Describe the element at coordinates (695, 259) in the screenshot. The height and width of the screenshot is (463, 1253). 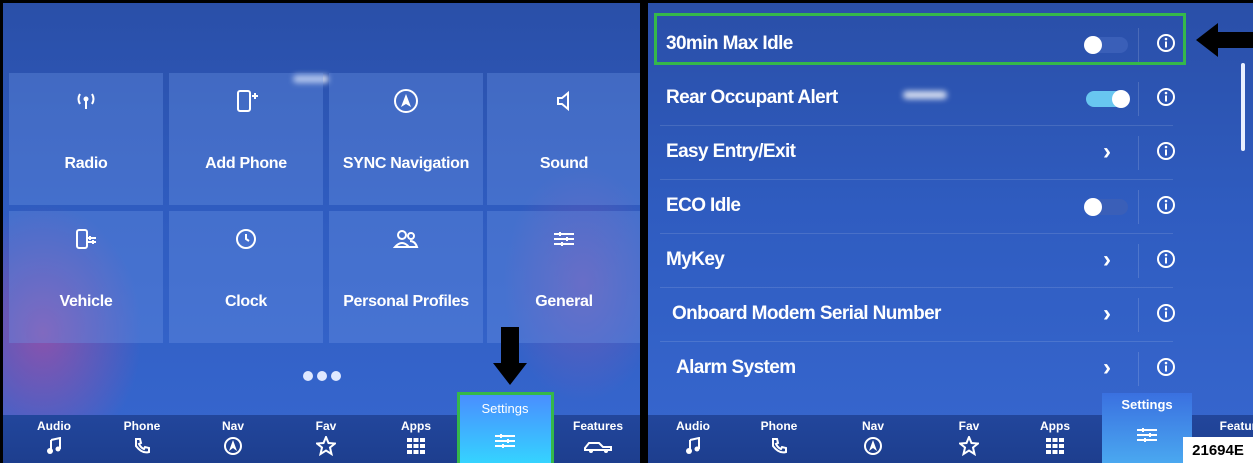
I see `setting-label: MyKey` at that location.